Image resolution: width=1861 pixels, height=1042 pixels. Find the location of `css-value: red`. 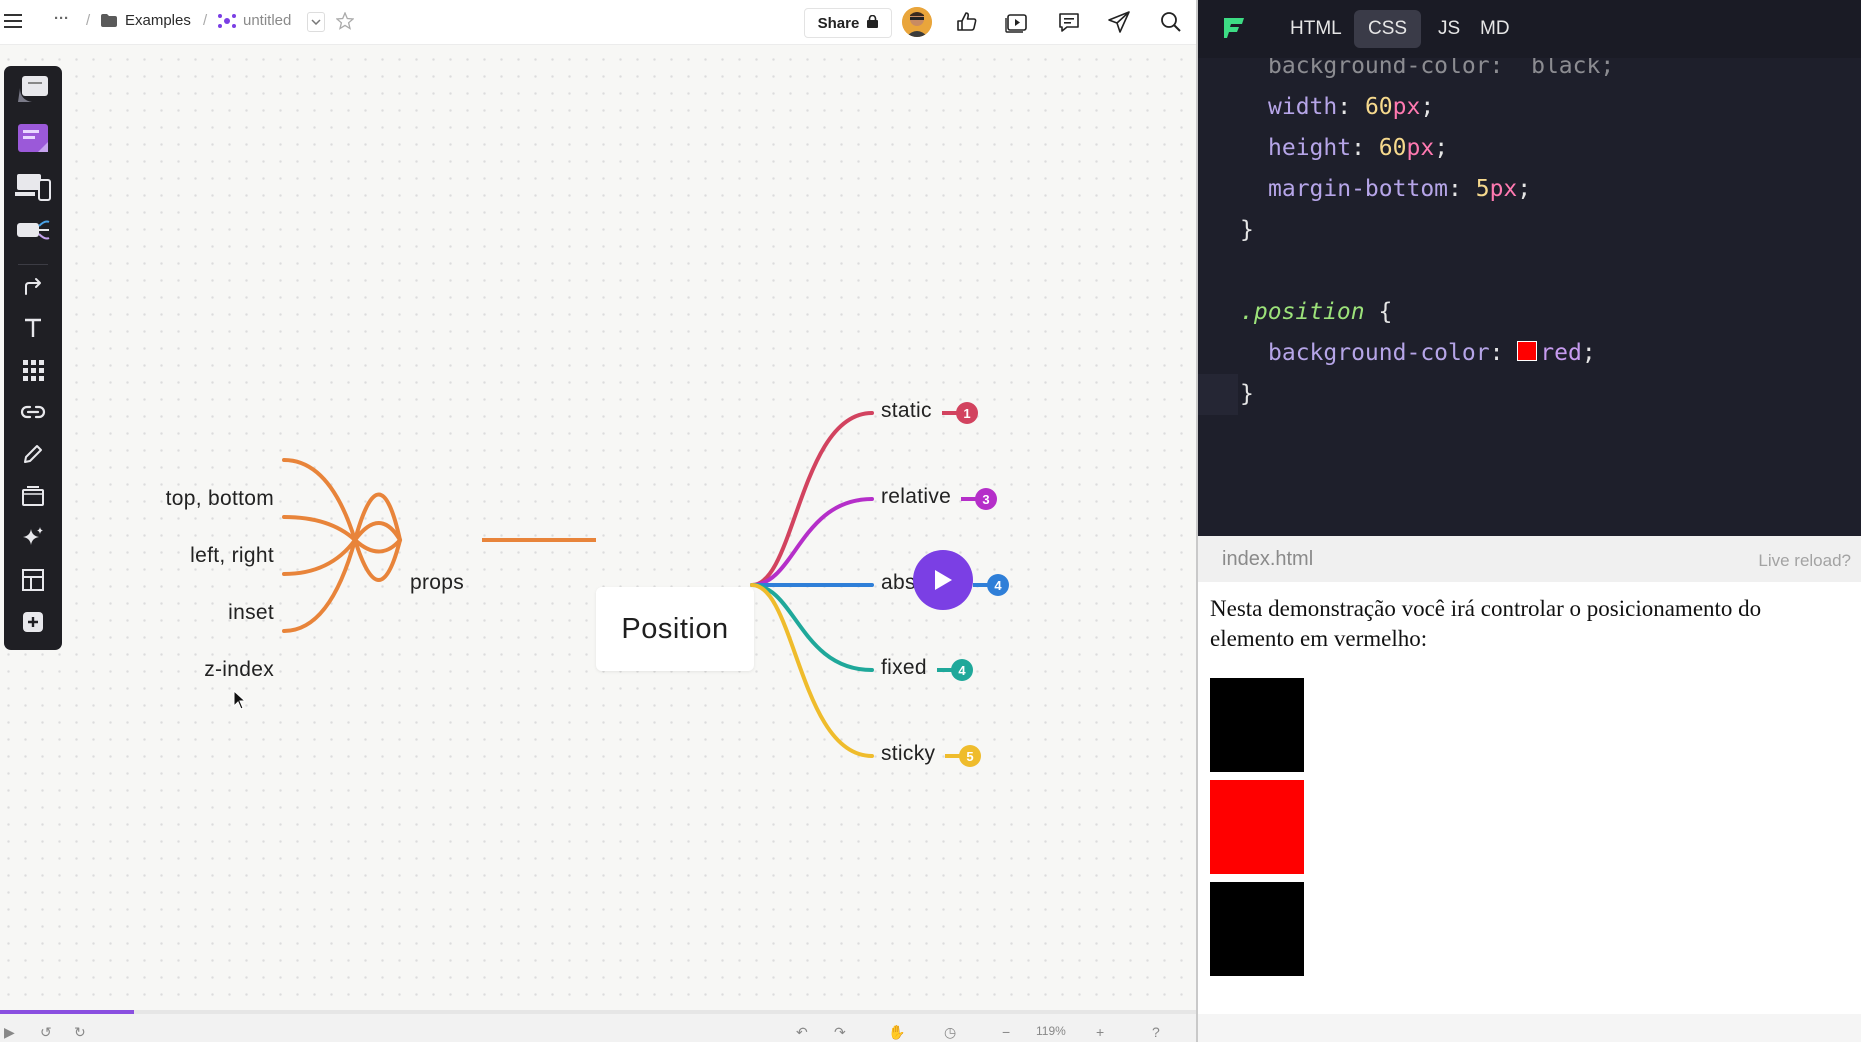

css-value: red is located at coordinates (1561, 353).